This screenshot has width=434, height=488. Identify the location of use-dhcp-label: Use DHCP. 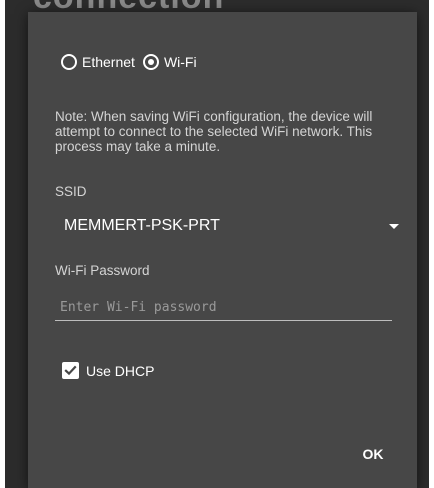
(120, 370).